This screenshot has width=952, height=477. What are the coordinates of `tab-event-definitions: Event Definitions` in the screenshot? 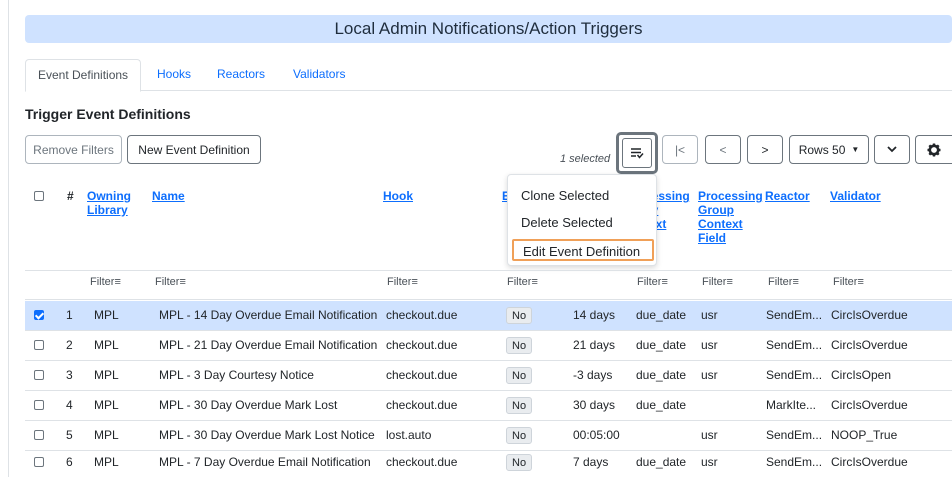 It's located at (83, 75).